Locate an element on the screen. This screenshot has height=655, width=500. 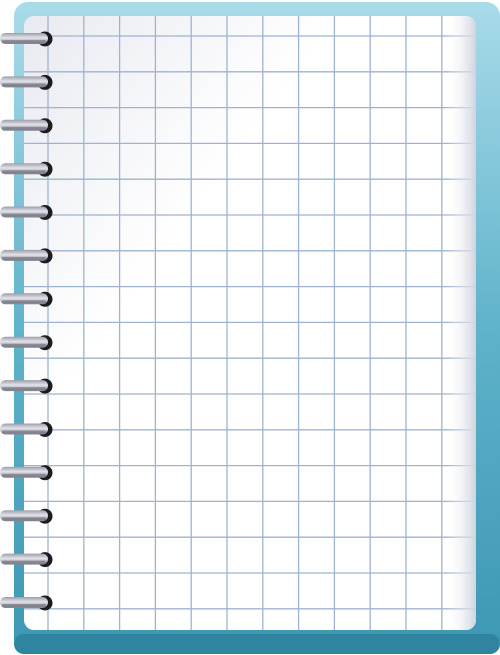
cover-bottom-edge is located at coordinates (257, 644).